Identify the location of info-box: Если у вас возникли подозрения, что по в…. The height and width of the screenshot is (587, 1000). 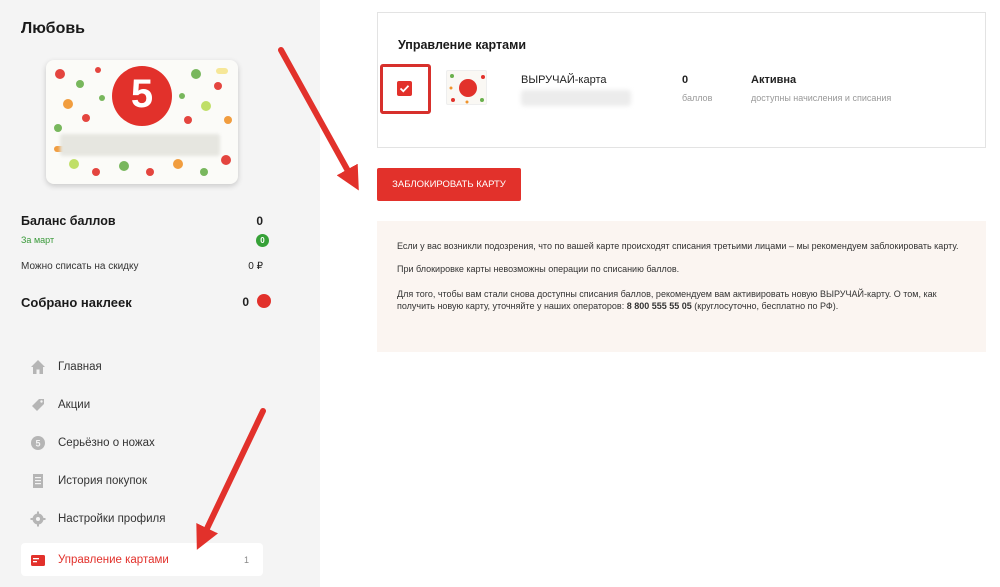
(681, 286).